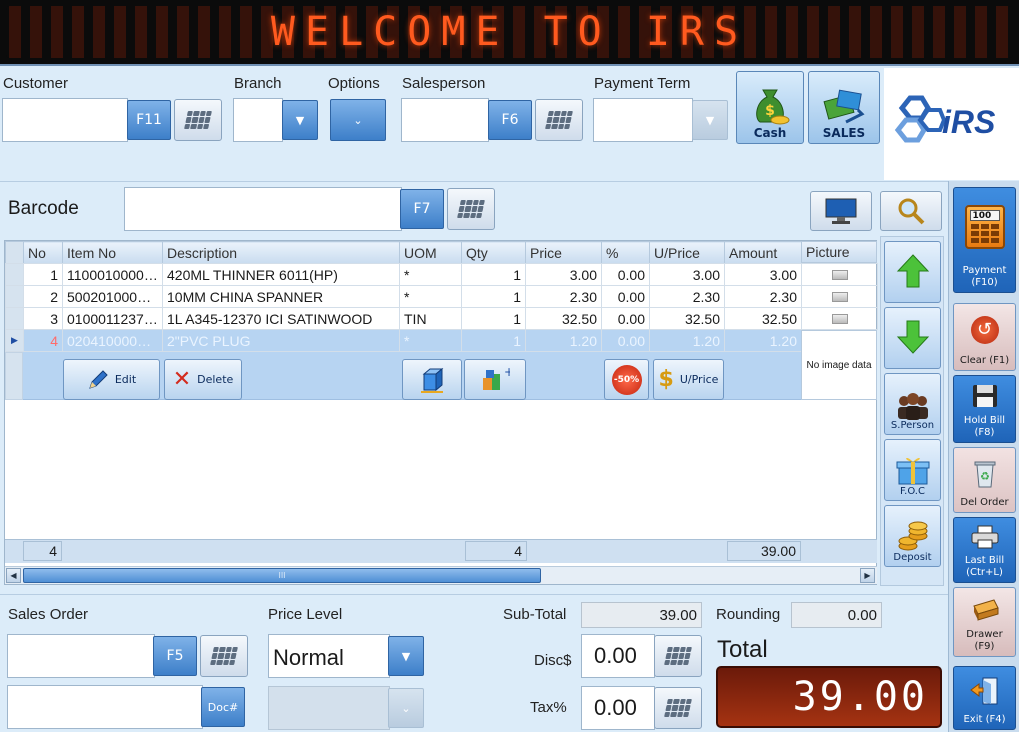  What do you see at coordinates (984, 276) in the screenshot?
I see `payment-label: Payment (F10)` at bounding box center [984, 276].